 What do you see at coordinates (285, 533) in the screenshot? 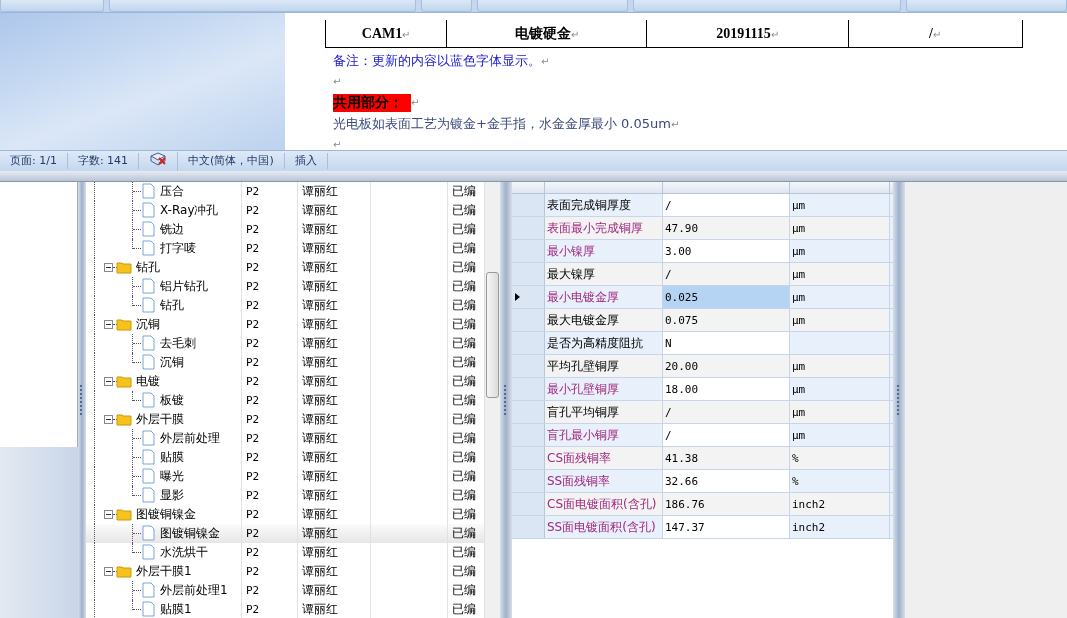
I see `tree-row: 图镀铜镍金 P2 谭丽红 已编` at bounding box center [285, 533].